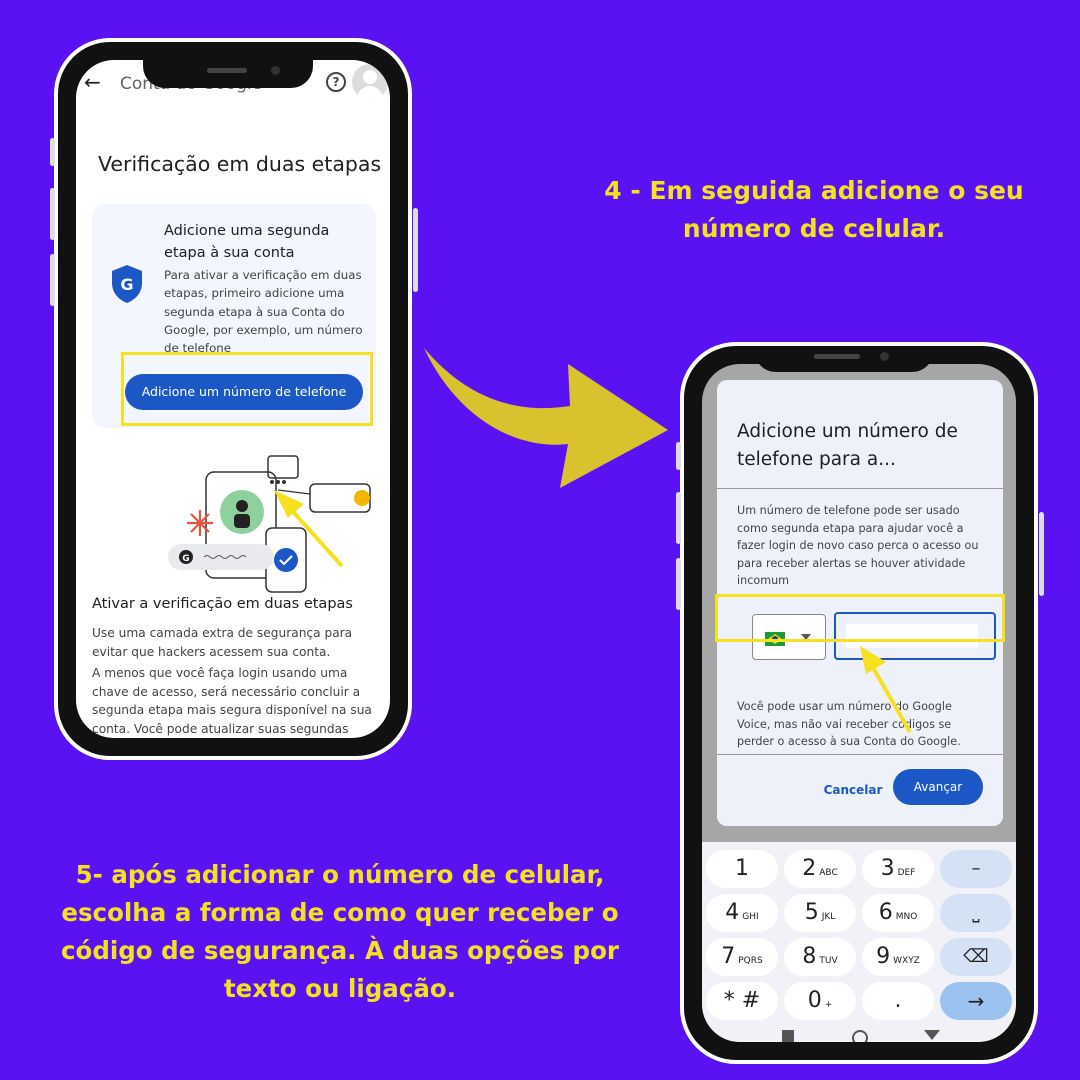 The image size is (1080, 1080). What do you see at coordinates (336, 82) in the screenshot?
I see `help-icon: ?` at bounding box center [336, 82].